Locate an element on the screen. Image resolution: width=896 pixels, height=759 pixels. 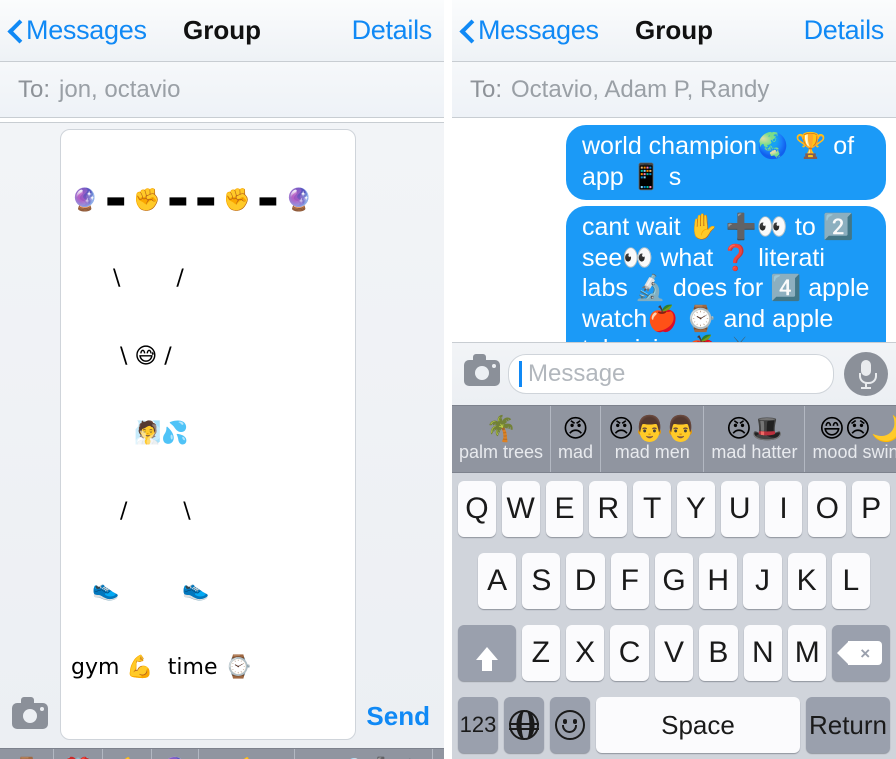
emoji-art-line-1: 🔮 ▬ ✊ ▬ ▬ ✊ ▬ 🔮 is located at coordinates (192, 200).